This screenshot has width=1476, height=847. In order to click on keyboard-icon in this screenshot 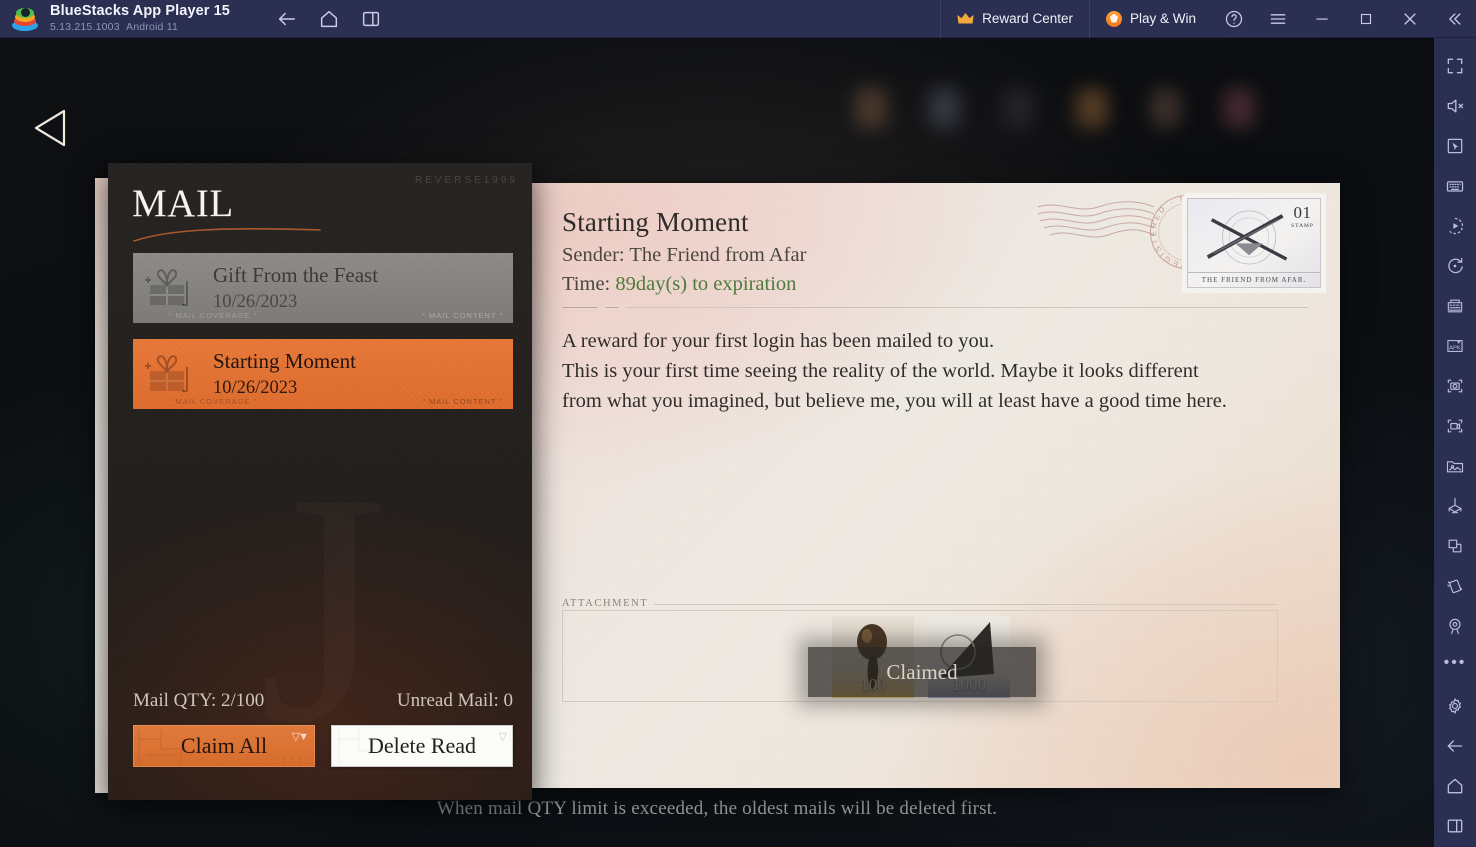, I will do `click(1455, 186)`.